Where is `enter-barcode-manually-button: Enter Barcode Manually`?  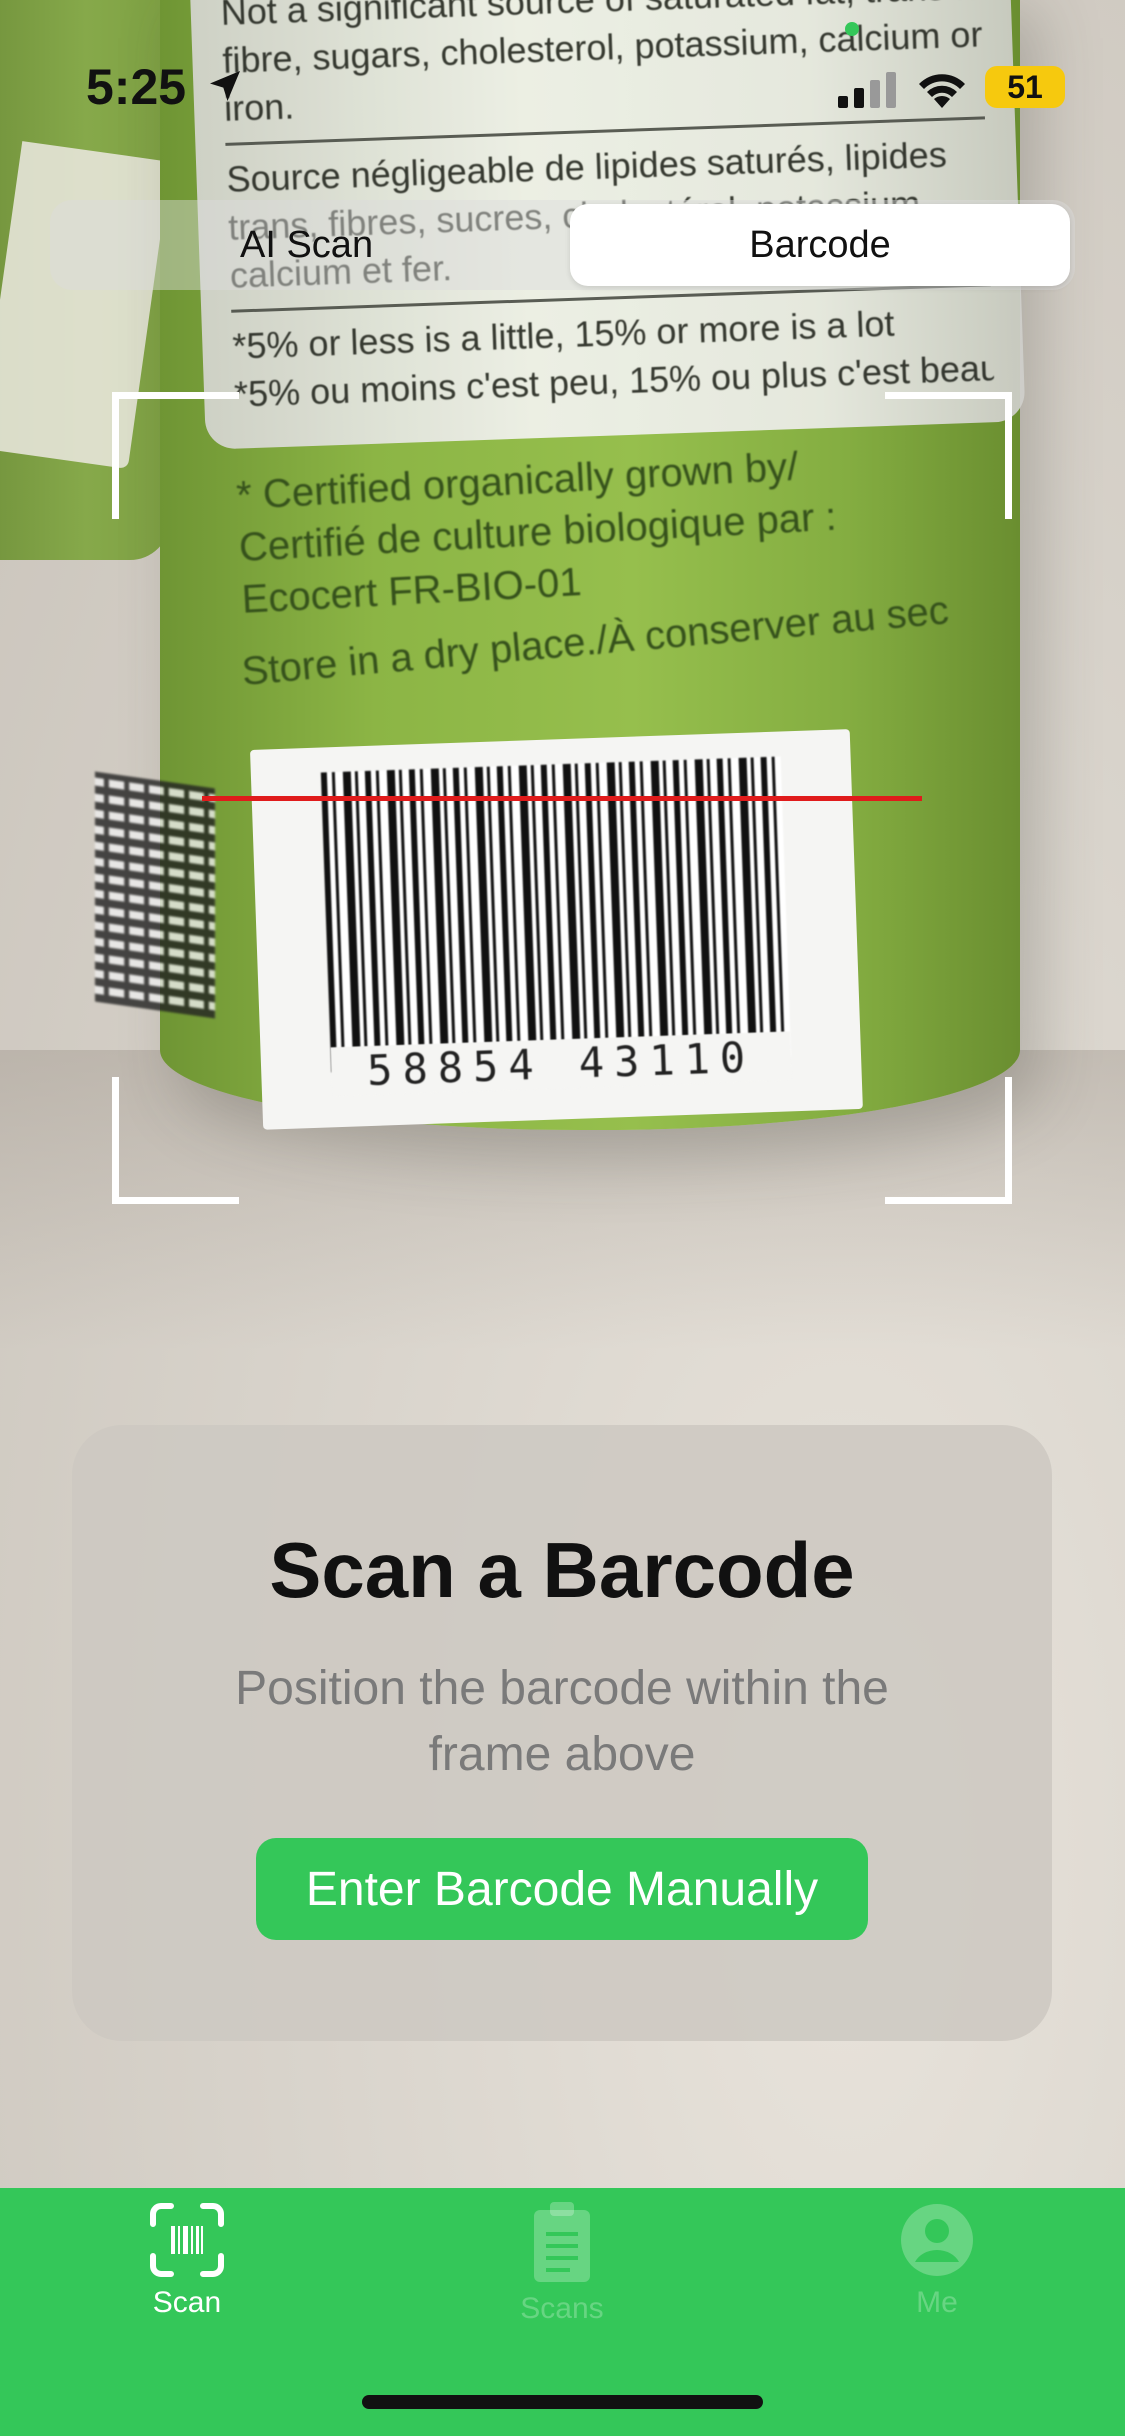 enter-barcode-manually-button: Enter Barcode Manually is located at coordinates (562, 1889).